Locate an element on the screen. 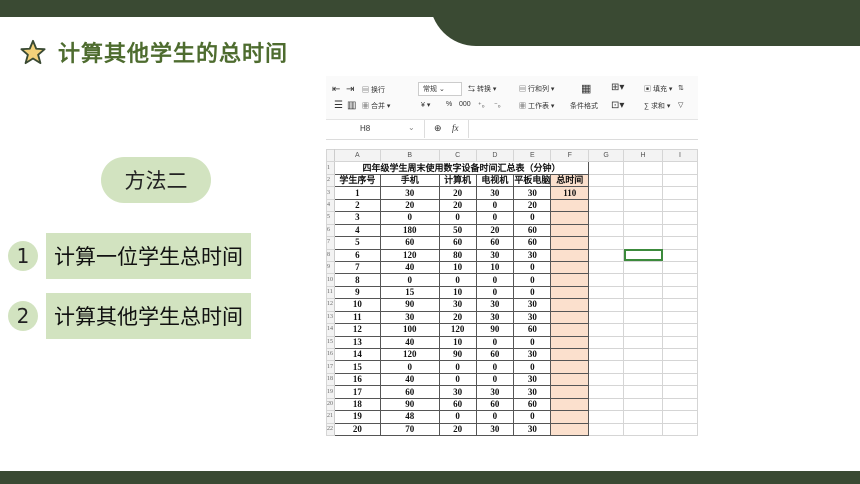 The image size is (860, 484). cond-format-button: 条件格式 is located at coordinates (584, 106).